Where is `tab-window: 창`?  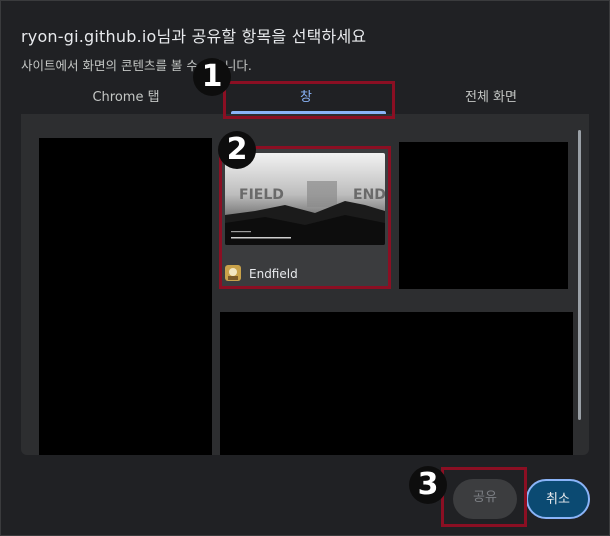 tab-window: 창 is located at coordinates (306, 99).